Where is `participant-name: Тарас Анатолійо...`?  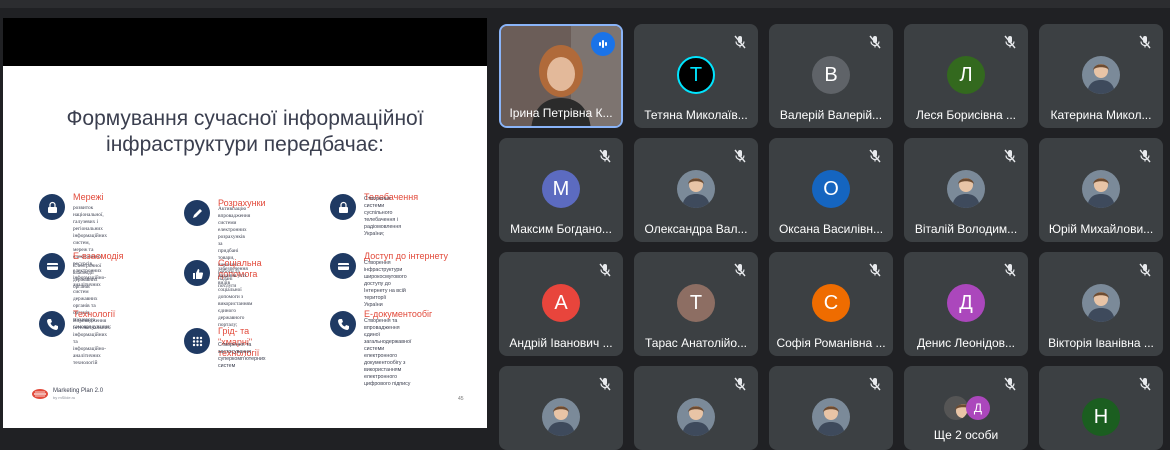
participant-name: Тарас Анатолійо... is located at coordinates (695, 343).